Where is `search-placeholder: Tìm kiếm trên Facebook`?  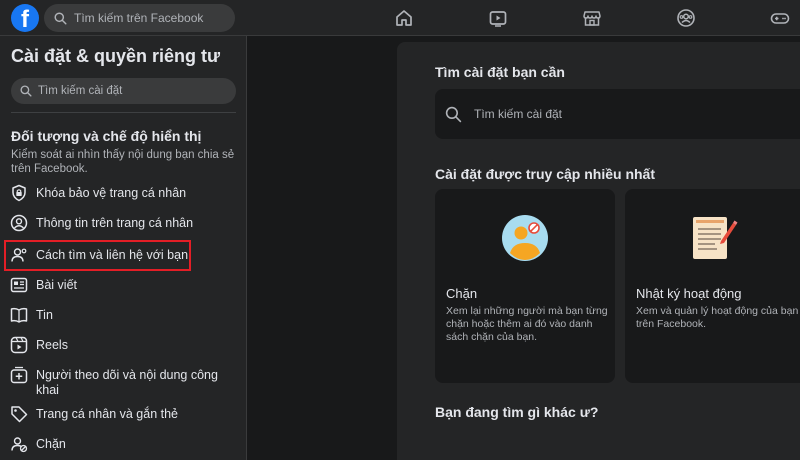
search-placeholder: Tìm kiếm trên Facebook is located at coordinates (139, 18).